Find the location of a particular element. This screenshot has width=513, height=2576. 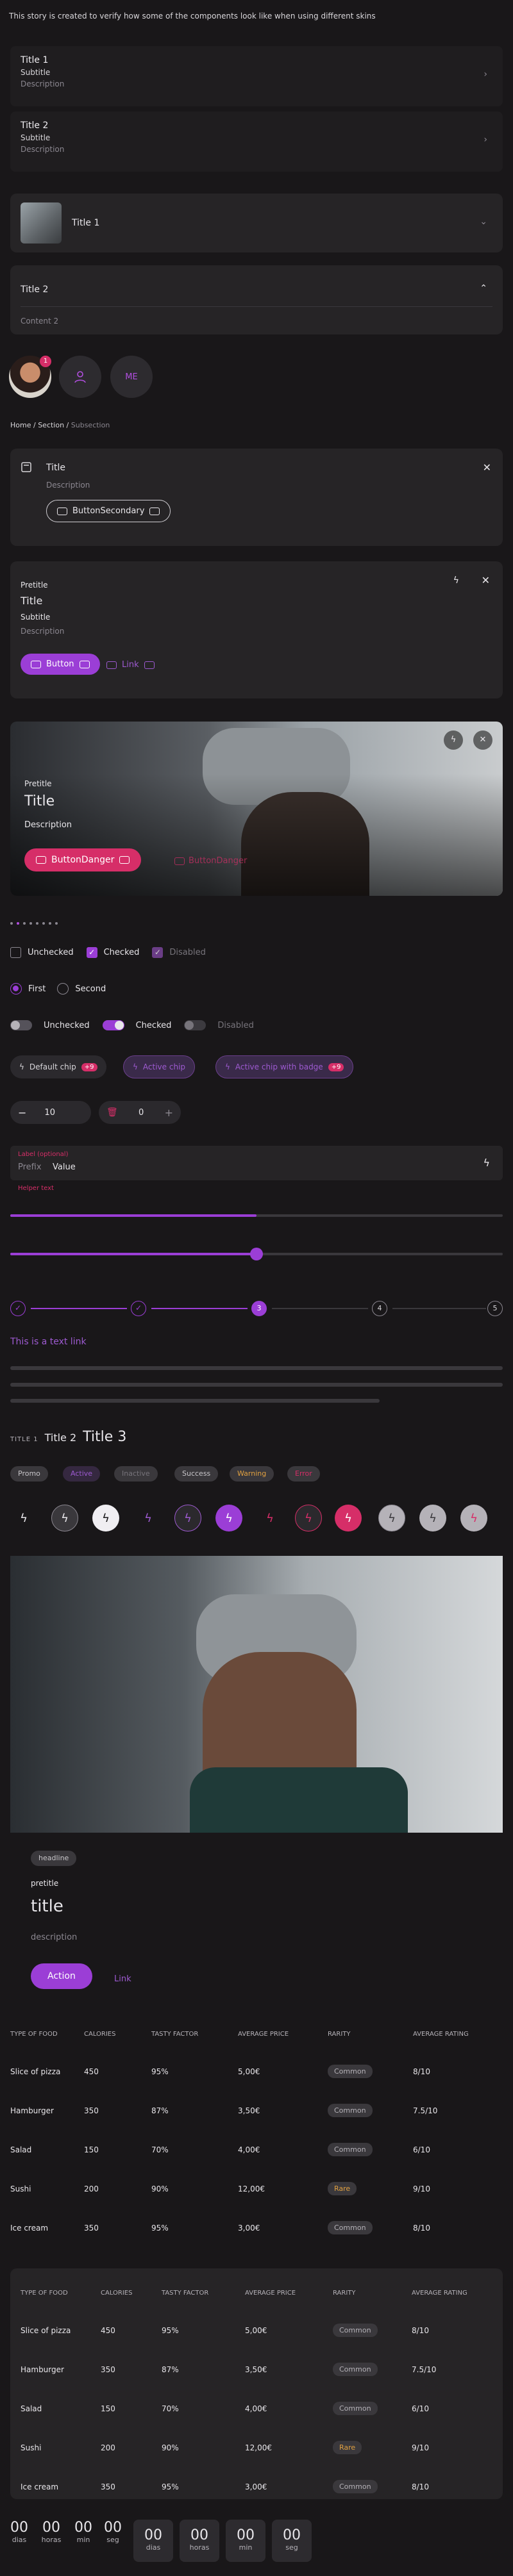

danger-link: ButtonDanger is located at coordinates (210, 861).